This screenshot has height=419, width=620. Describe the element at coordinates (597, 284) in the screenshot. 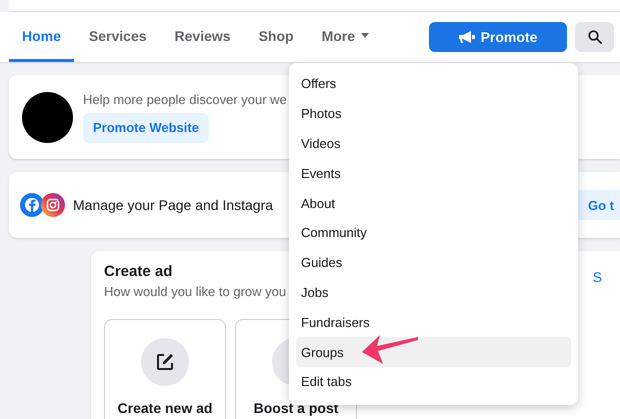

I see `see-link: S` at that location.